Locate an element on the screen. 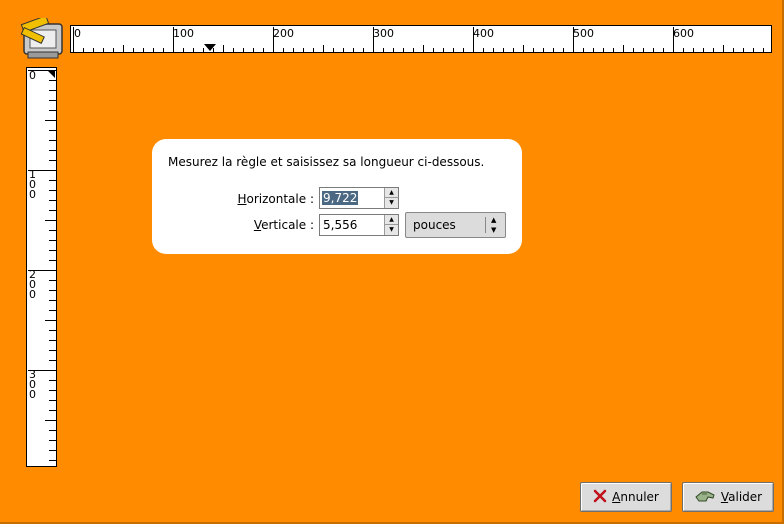 The height and width of the screenshot is (524, 784). horizontal-spin-arrows: ▲ ▼ is located at coordinates (391, 198).